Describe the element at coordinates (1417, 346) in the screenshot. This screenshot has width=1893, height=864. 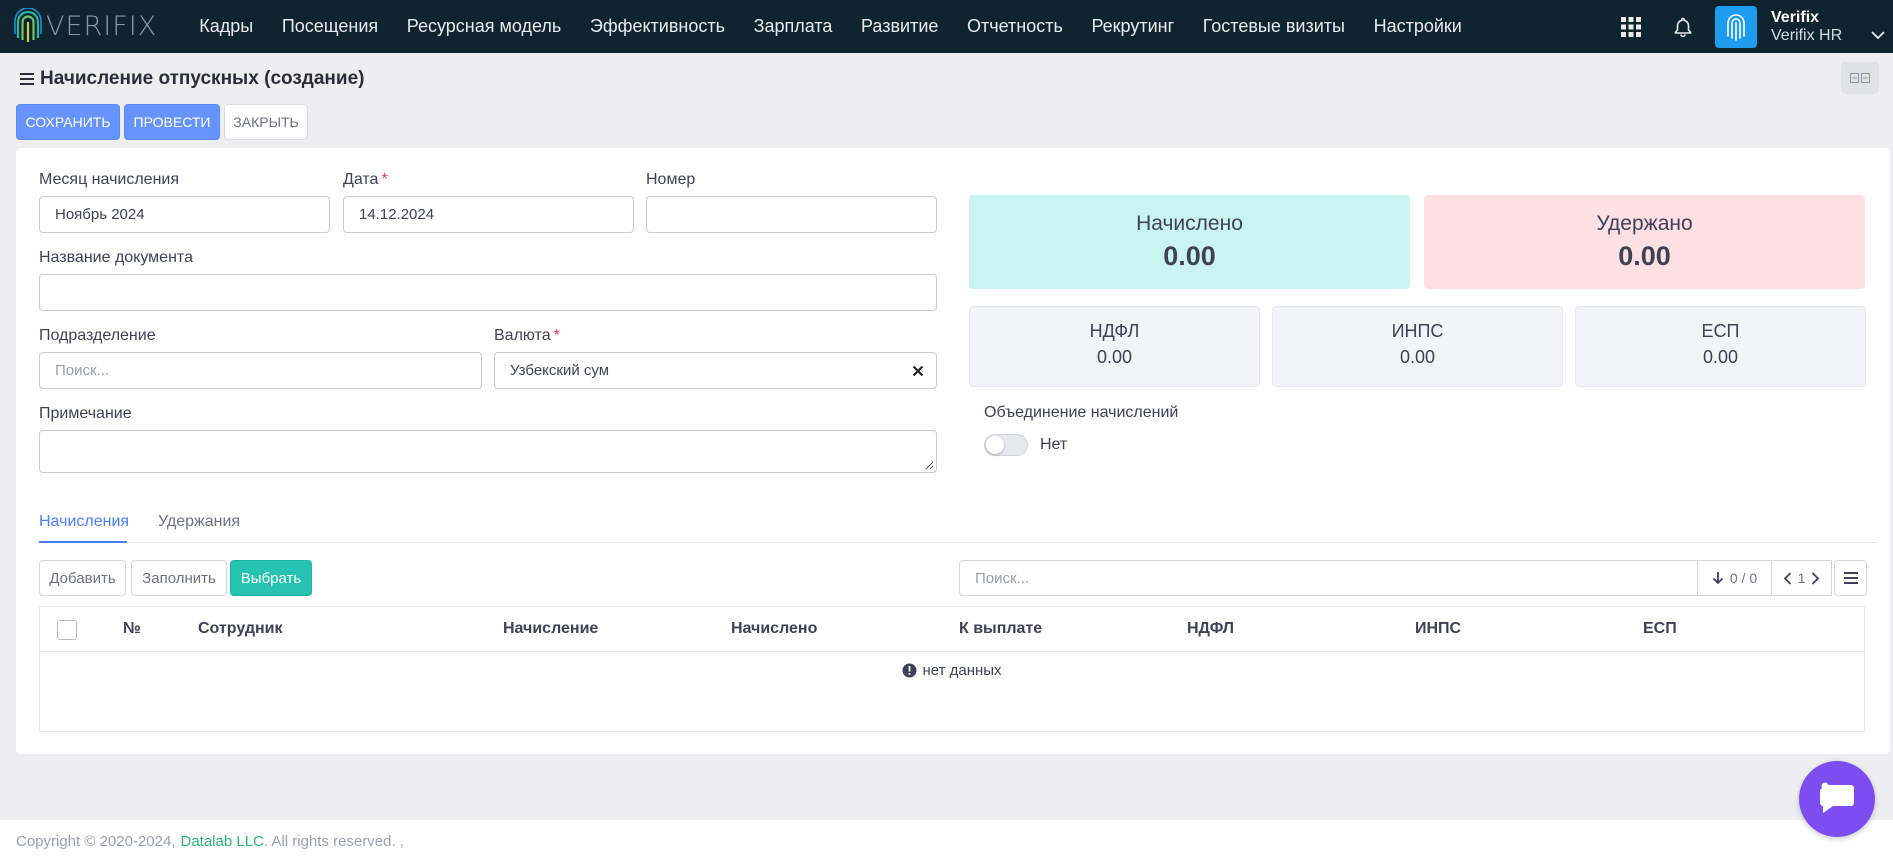
I see `inps-summary: ИНПС 0.00` at that location.